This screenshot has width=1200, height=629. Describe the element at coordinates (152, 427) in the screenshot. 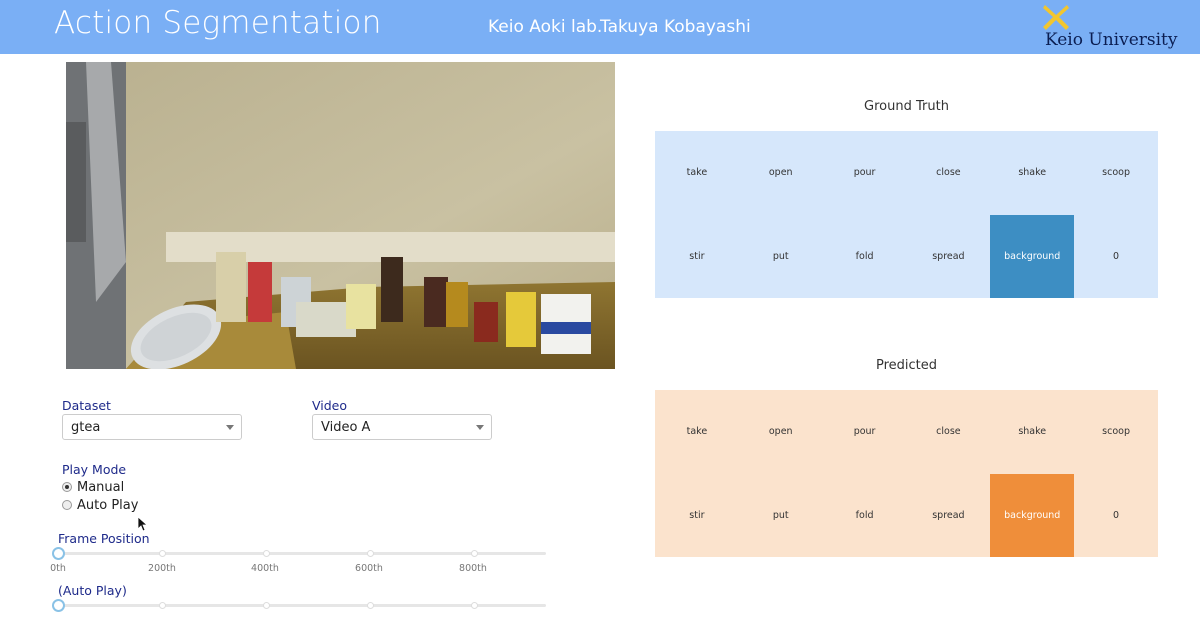

I see `dataset-dropdown: gtea` at that location.